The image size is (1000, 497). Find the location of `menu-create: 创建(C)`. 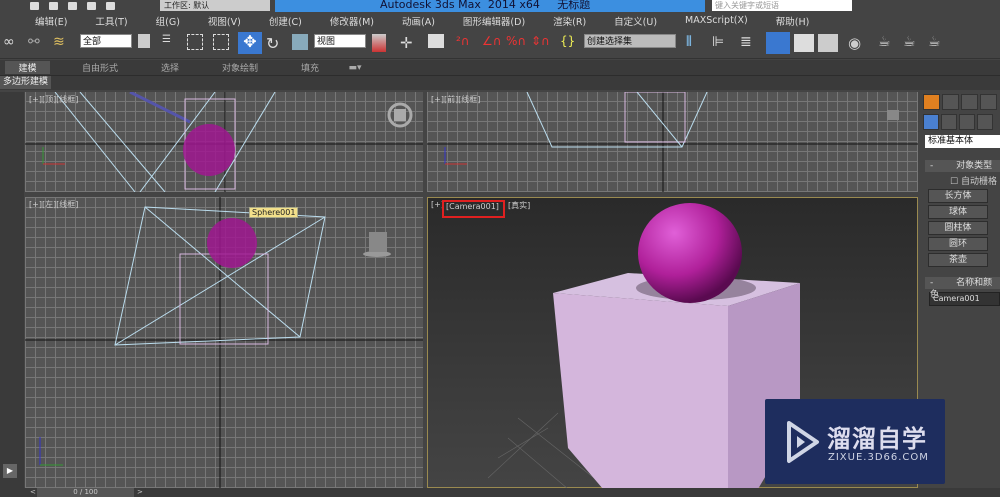

menu-create: 创建(C) is located at coordinates (285, 21).